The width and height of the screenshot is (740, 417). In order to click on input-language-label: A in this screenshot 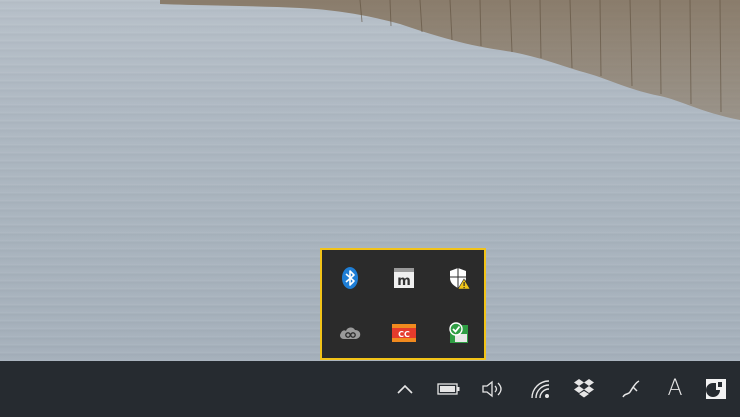, I will do `click(675, 388)`.